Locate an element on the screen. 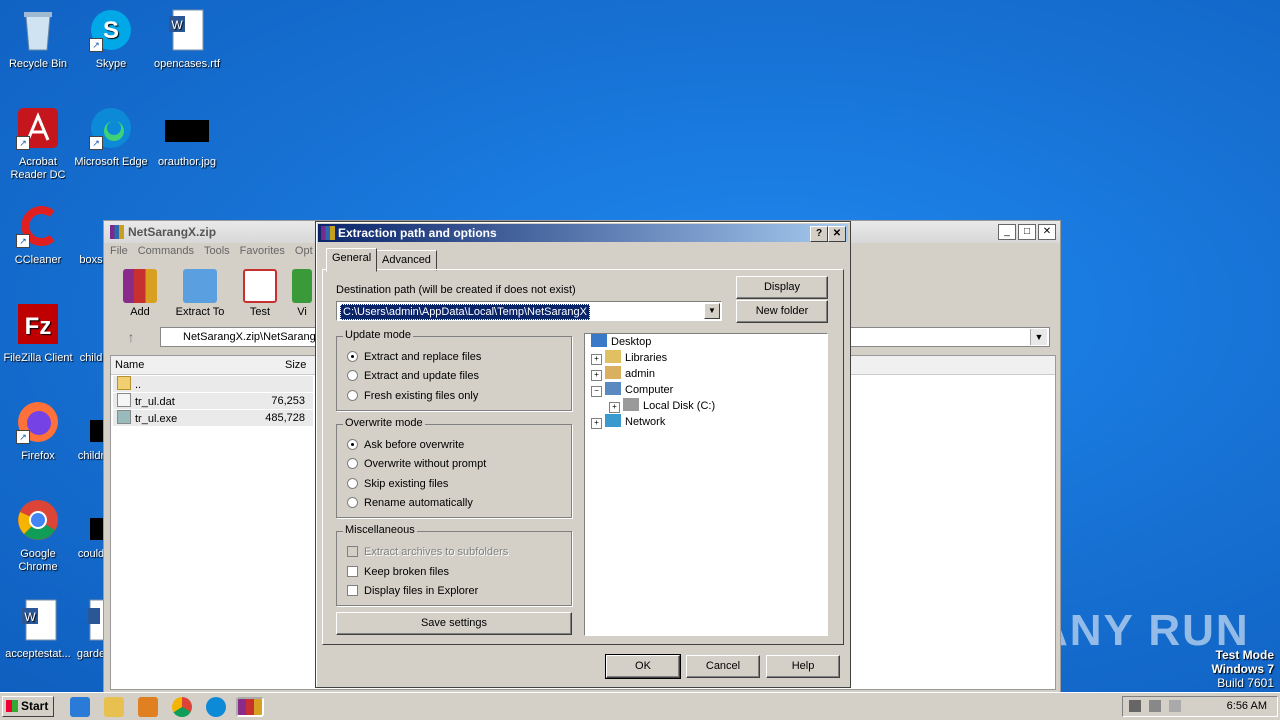 This screenshot has height=720, width=1280. filezilla-icon: Fz is located at coordinates (38, 324).